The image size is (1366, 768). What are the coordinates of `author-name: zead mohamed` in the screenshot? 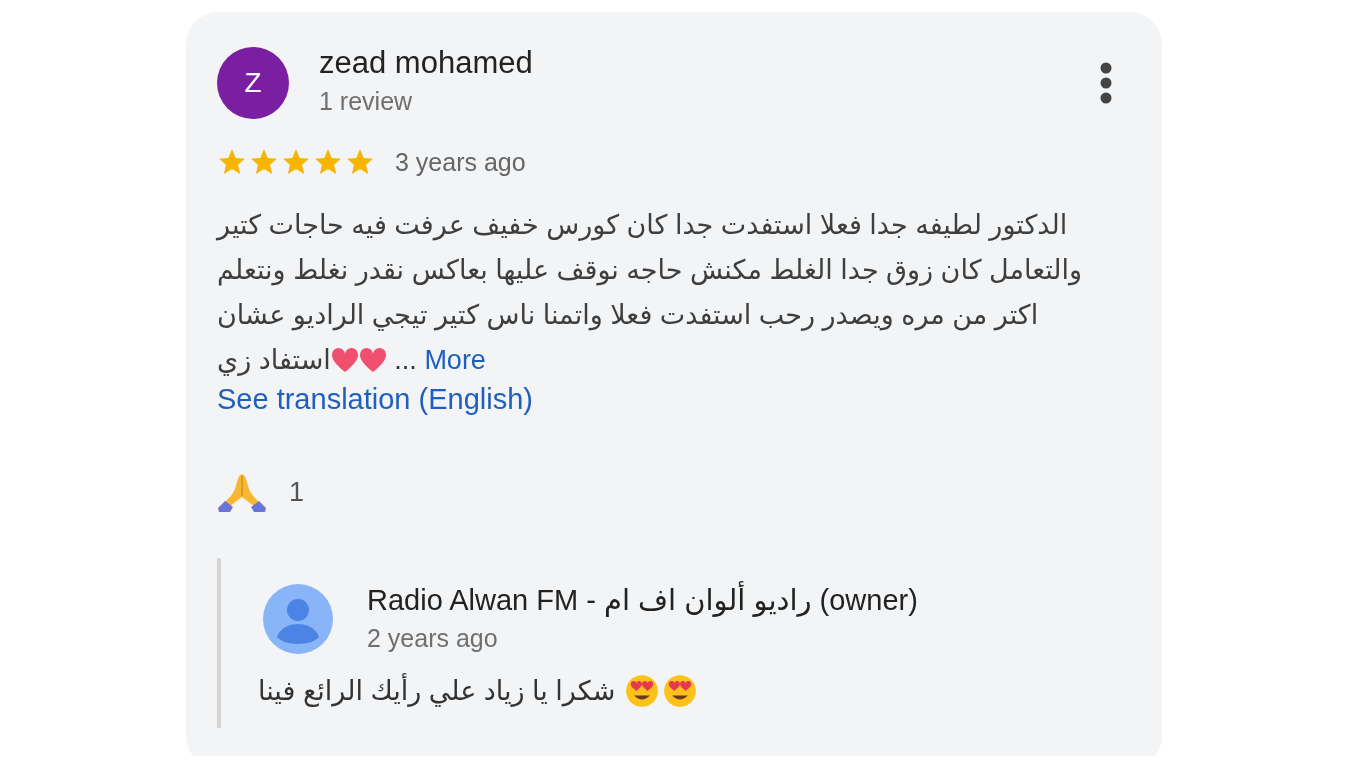 It's located at (426, 63).